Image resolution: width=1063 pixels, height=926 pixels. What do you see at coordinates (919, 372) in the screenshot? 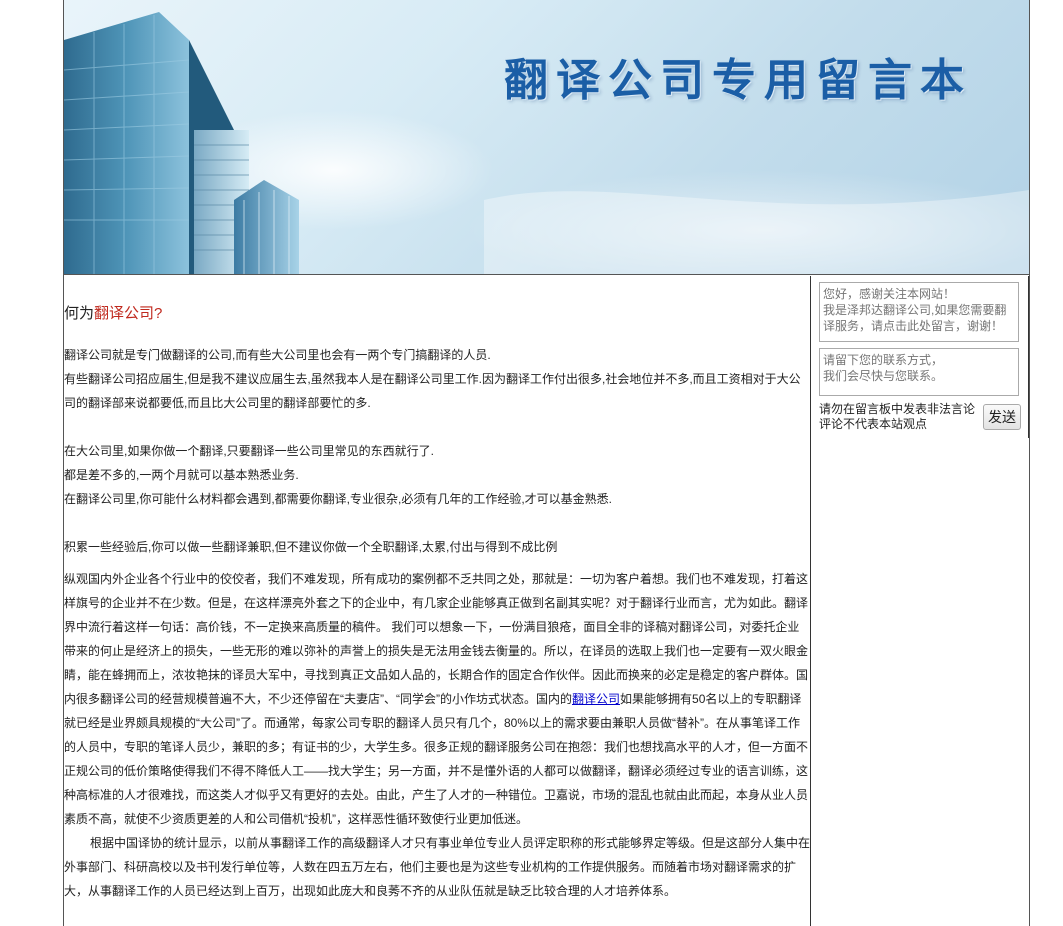
I see `contact-textarea` at bounding box center [919, 372].